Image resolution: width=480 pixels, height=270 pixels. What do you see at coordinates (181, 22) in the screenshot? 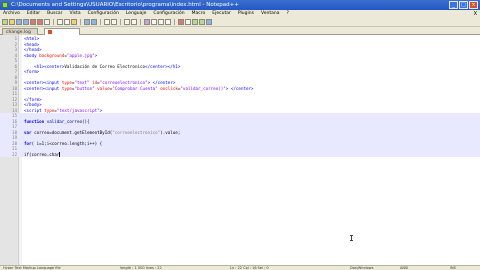
I see `record-macro-icon` at bounding box center [181, 22].